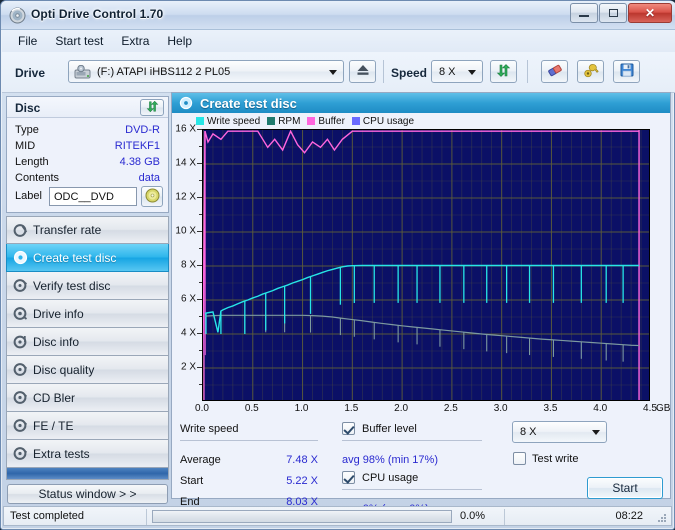 The width and height of the screenshot is (675, 530). What do you see at coordinates (188, 367) in the screenshot?
I see `y-axis-tick-label: 2 X` at bounding box center [188, 367].